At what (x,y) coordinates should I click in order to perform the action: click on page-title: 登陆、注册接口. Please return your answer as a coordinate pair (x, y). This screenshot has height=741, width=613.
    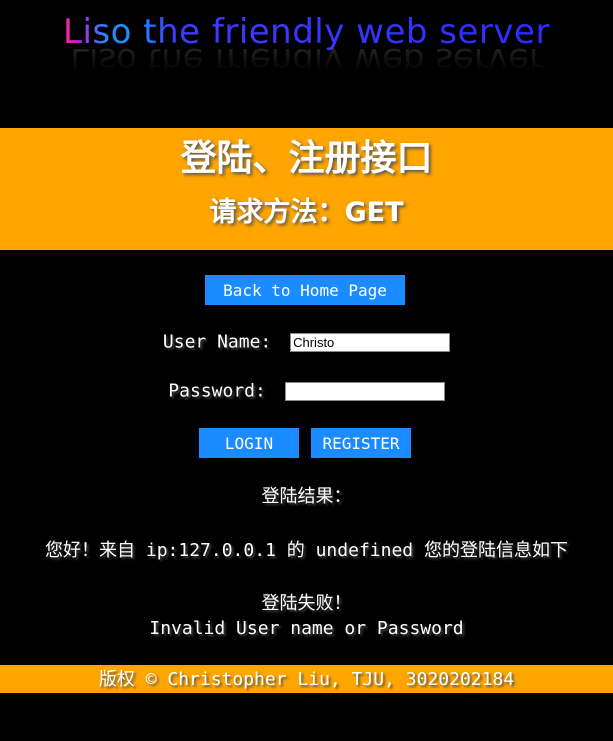
    Looking at the image, I should click on (306, 158).